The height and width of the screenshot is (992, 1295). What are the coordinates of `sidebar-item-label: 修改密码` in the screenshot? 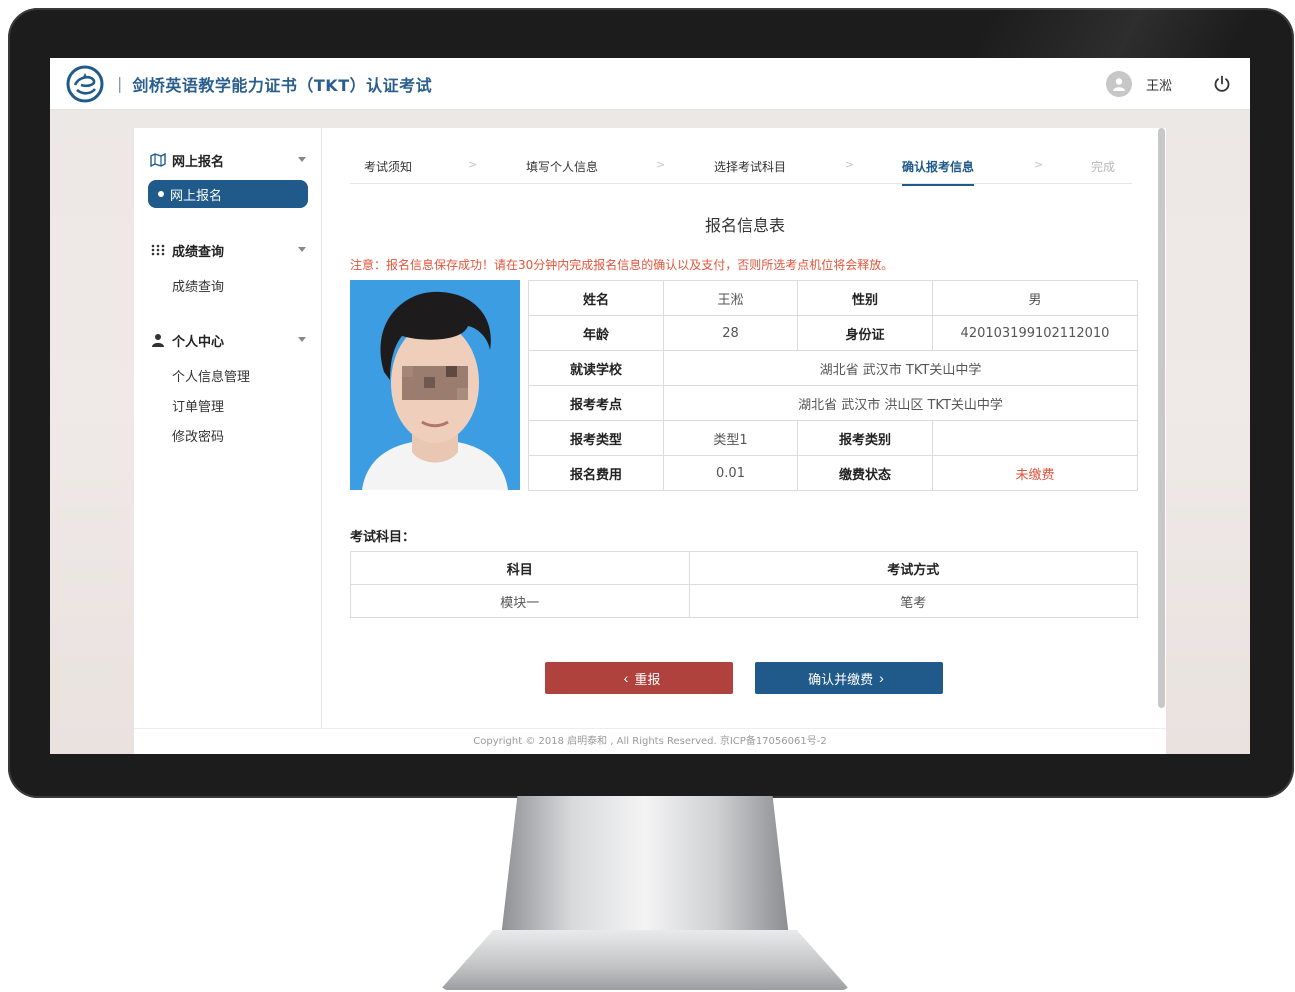 It's located at (198, 437).